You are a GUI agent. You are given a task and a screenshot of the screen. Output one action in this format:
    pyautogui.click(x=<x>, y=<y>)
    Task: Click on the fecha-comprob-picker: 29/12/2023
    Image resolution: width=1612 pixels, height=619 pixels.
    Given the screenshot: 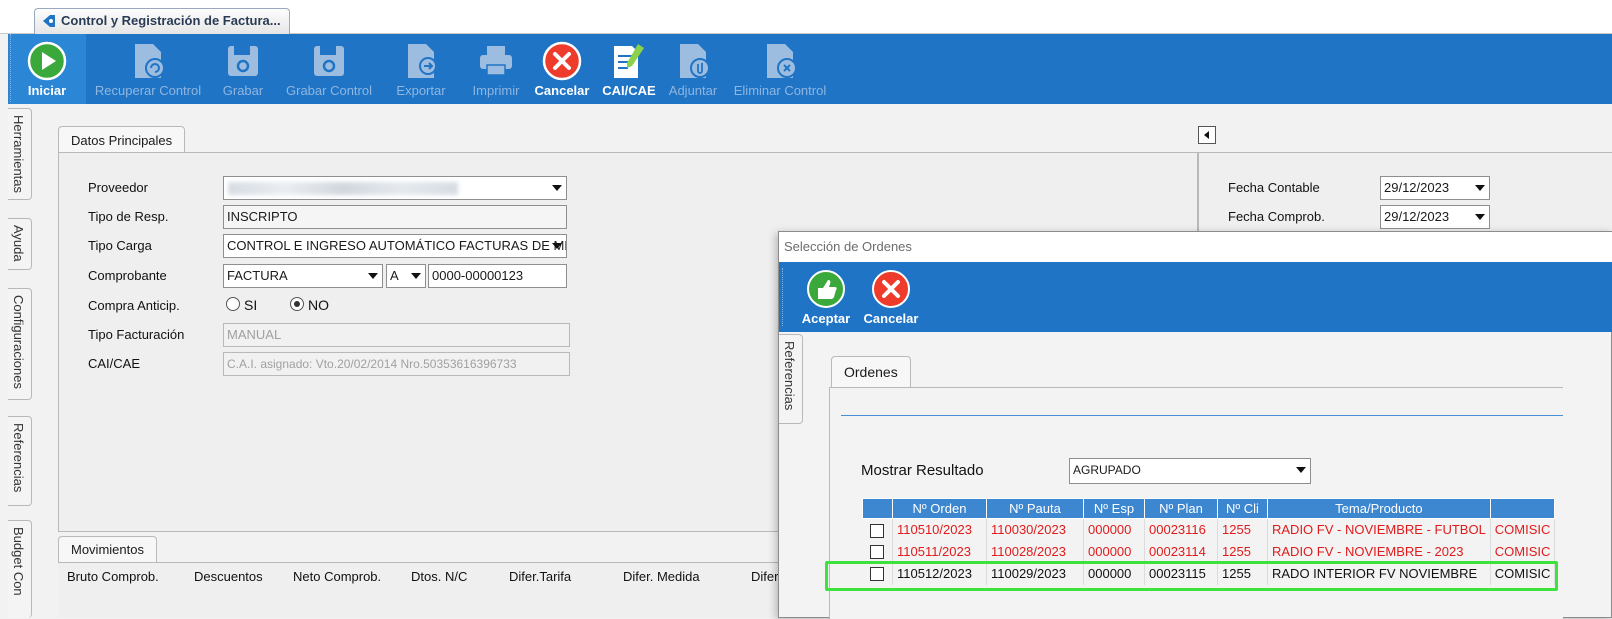 What is the action you would take?
    pyautogui.click(x=1435, y=217)
    